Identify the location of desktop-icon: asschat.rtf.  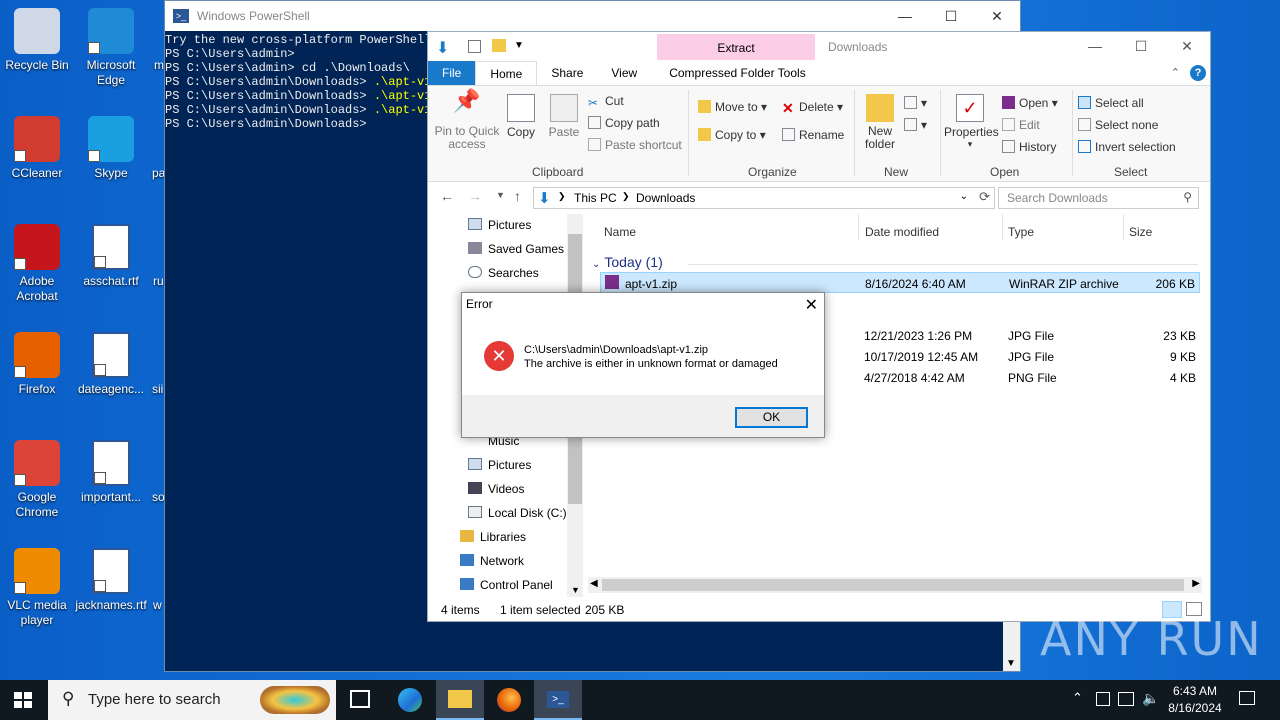
(111, 256).